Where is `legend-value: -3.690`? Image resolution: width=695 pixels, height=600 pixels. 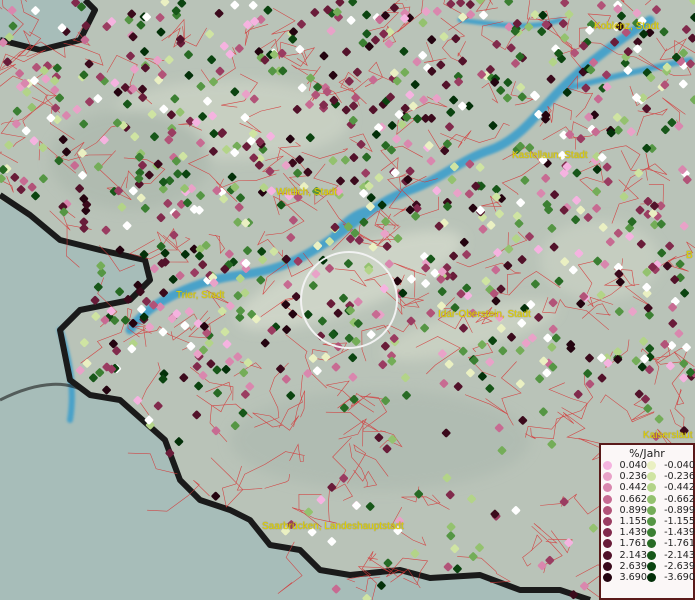
legend-value: -3.690 is located at coordinates (679, 577).